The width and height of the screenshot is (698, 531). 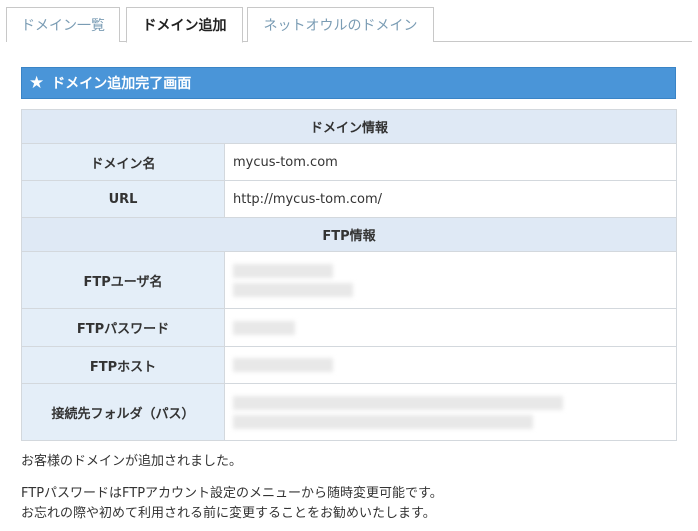 I want to click on panel-title: ドメイン追加完了画面, so click(x=121, y=84).